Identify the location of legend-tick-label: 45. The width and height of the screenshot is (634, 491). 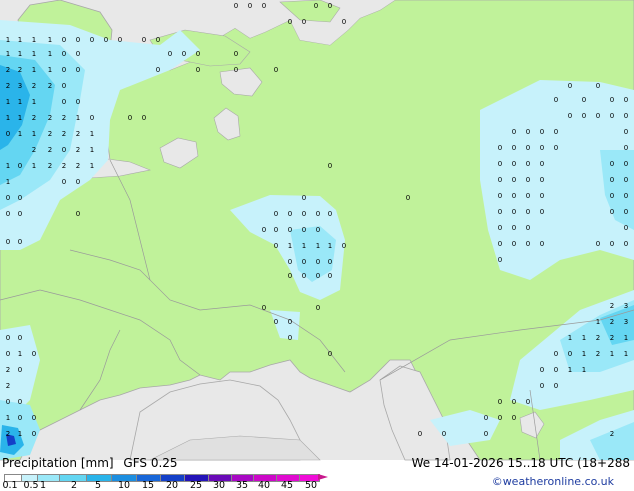
(287, 485).